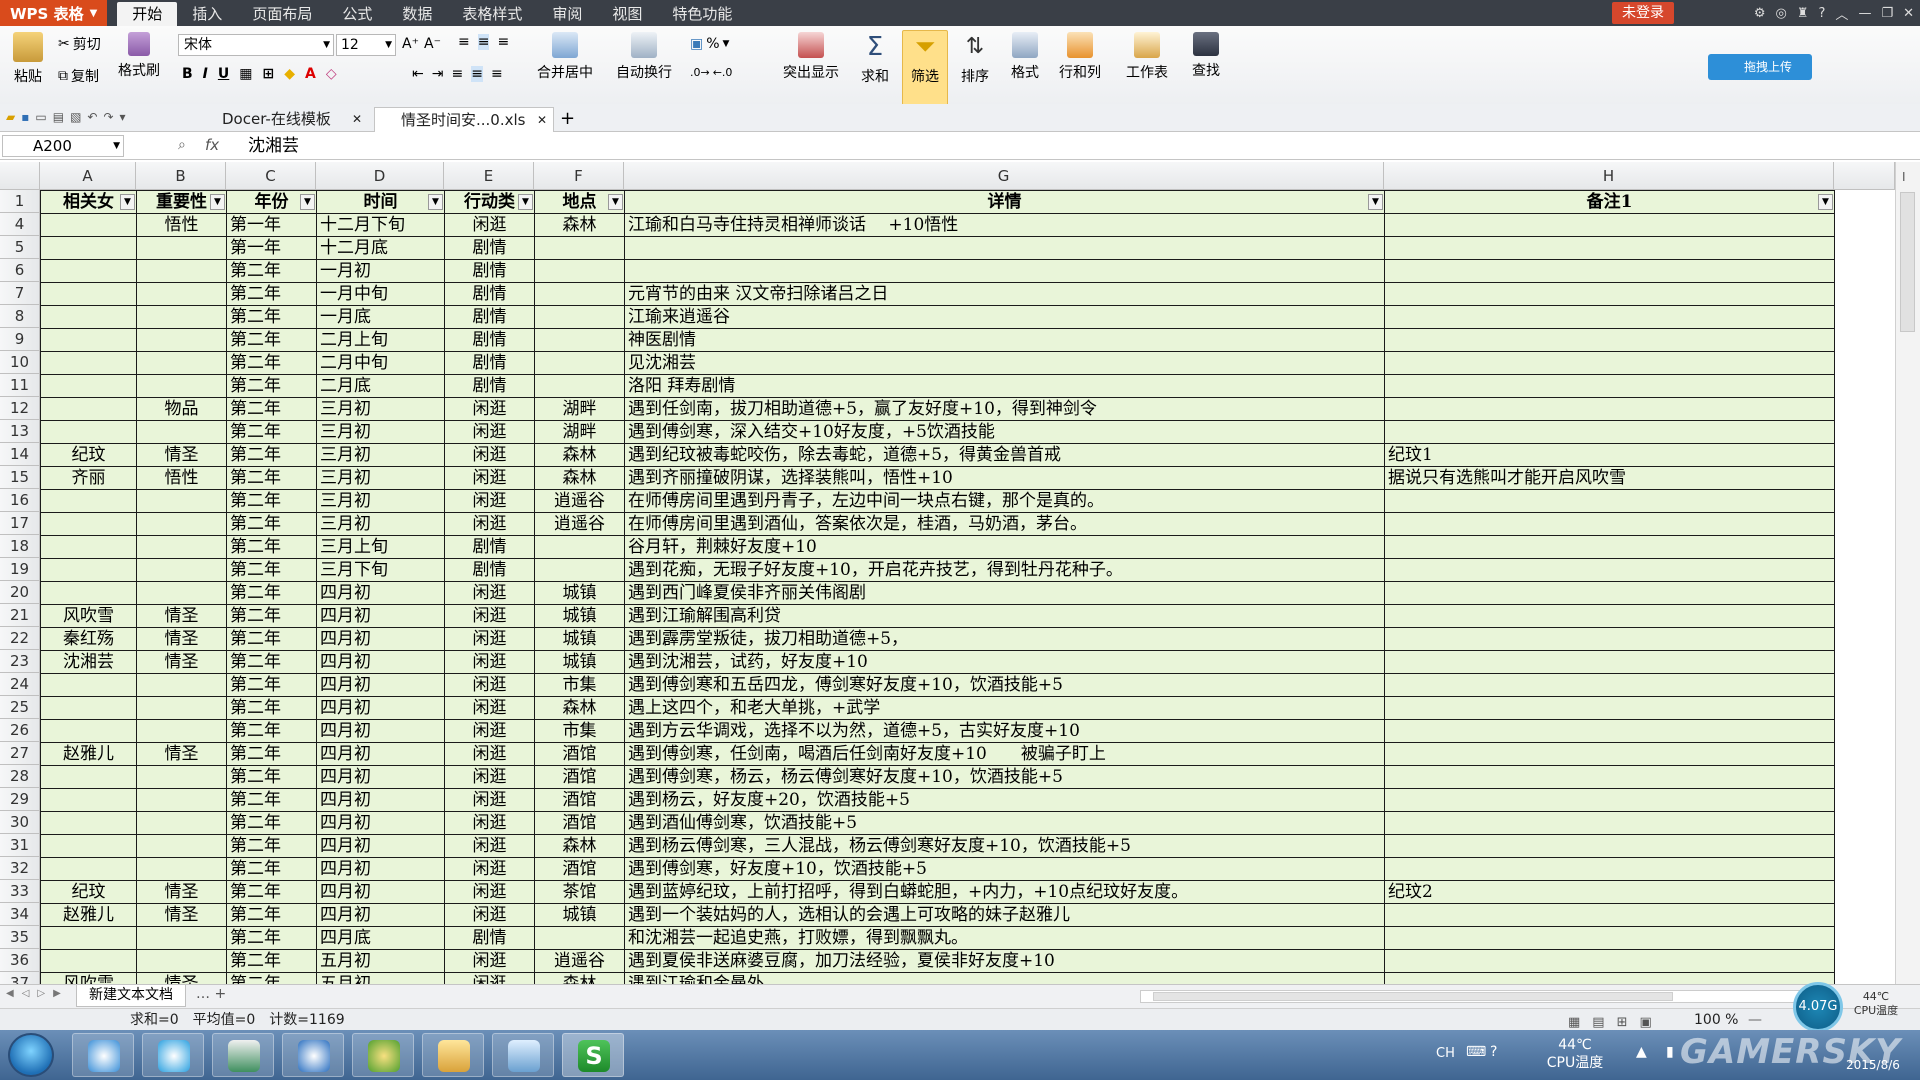 This screenshot has height=1080, width=1920. I want to click on fx-button: fx, so click(212, 145).